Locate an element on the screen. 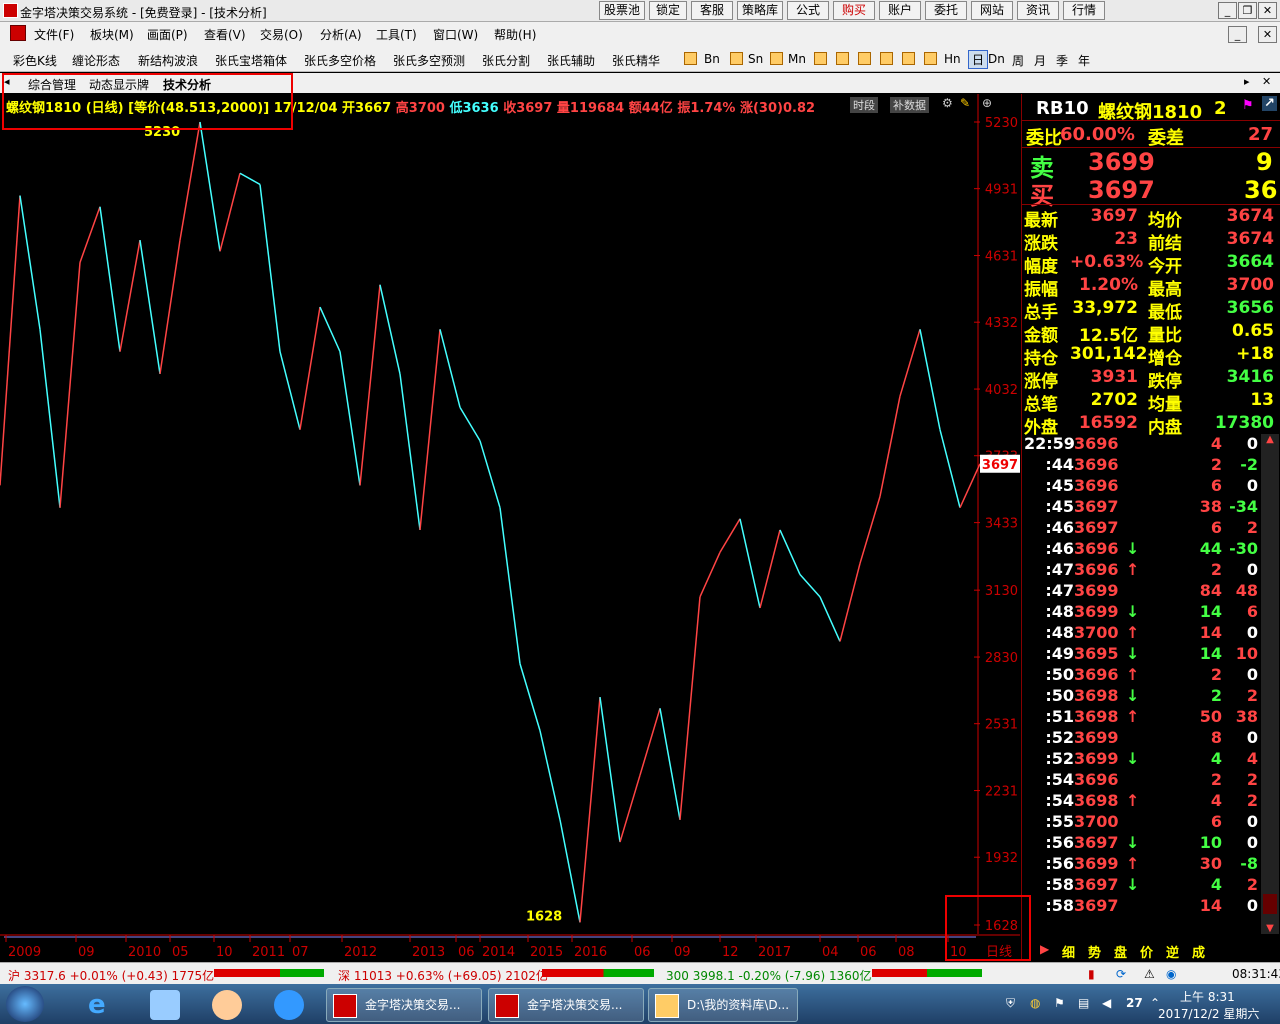  sell-price: 3699 is located at coordinates (1121, 162).